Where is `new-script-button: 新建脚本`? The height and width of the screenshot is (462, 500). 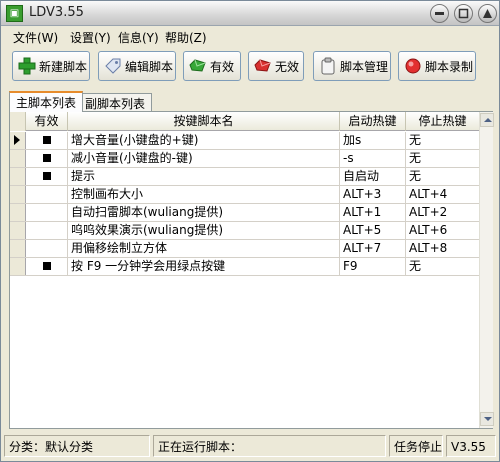
new-script-button: 新建脚本 is located at coordinates (51, 66).